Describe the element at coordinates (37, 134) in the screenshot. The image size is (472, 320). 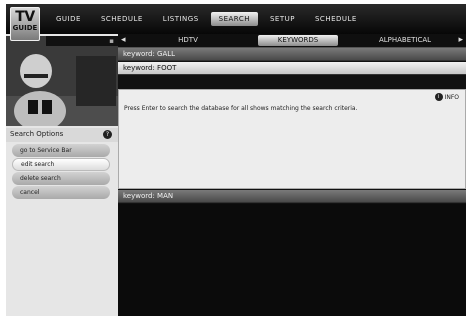
I see `search-options-title: Search Options` at that location.